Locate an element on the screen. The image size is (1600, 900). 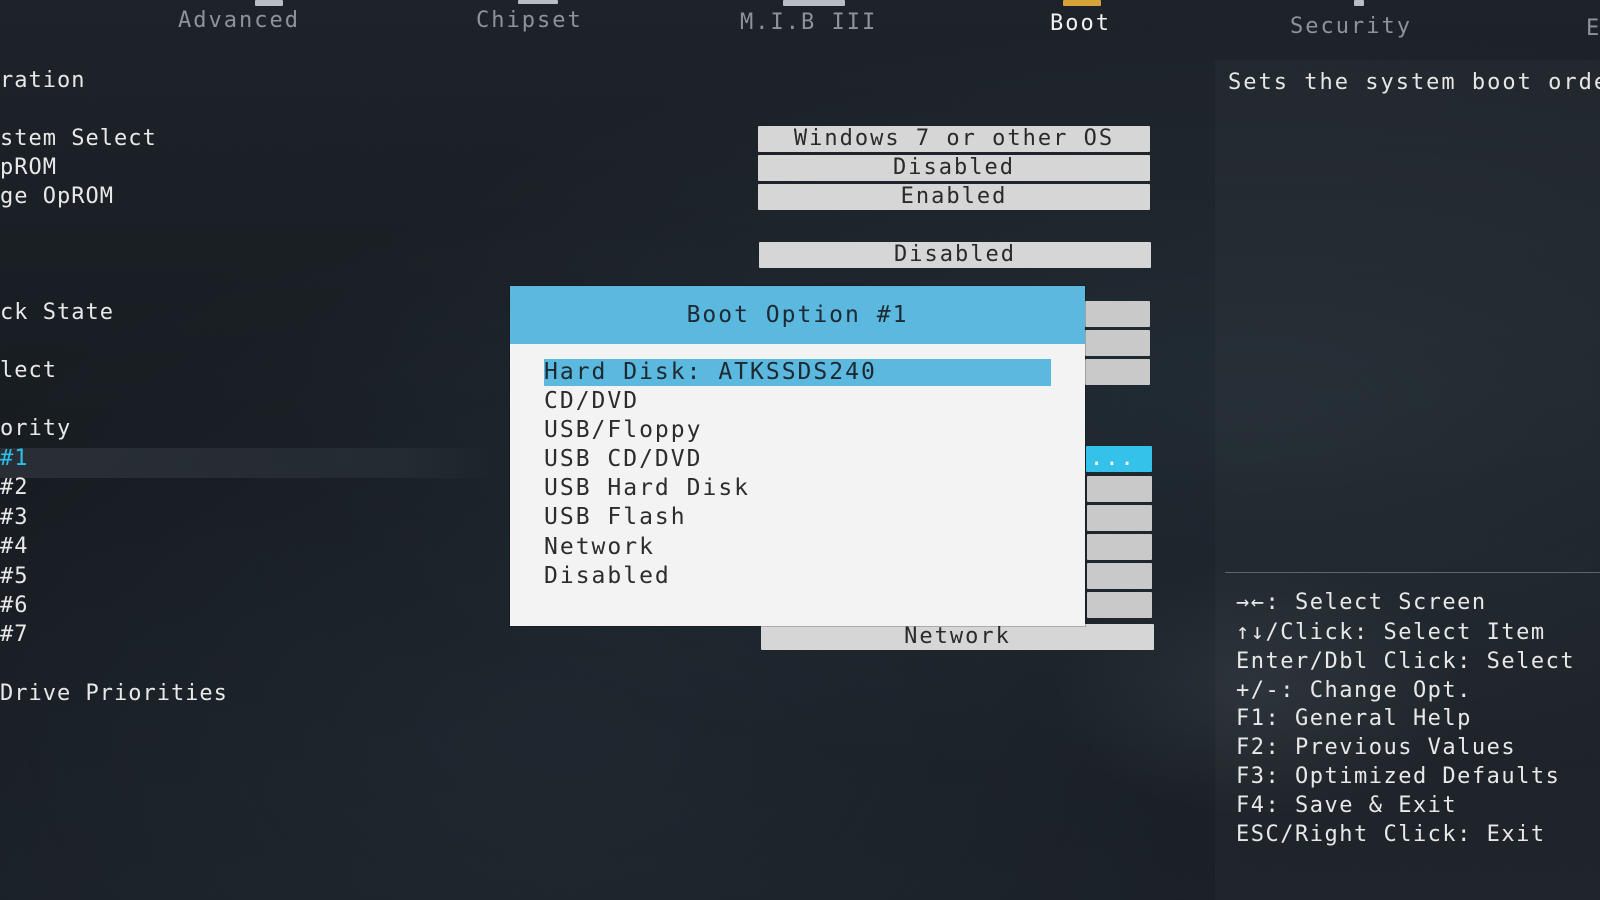
boot-option-6-value is located at coordinates (1119, 605).